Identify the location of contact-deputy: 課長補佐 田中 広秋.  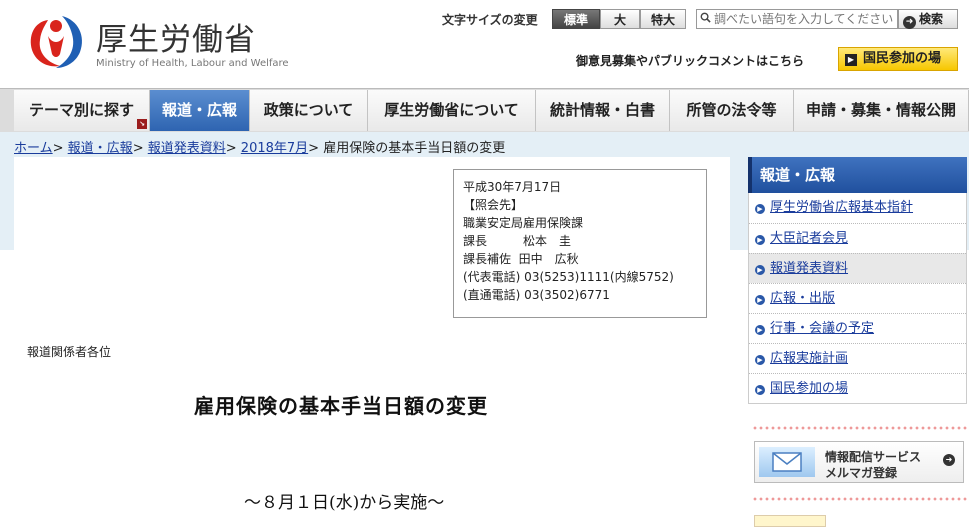
(521, 259).